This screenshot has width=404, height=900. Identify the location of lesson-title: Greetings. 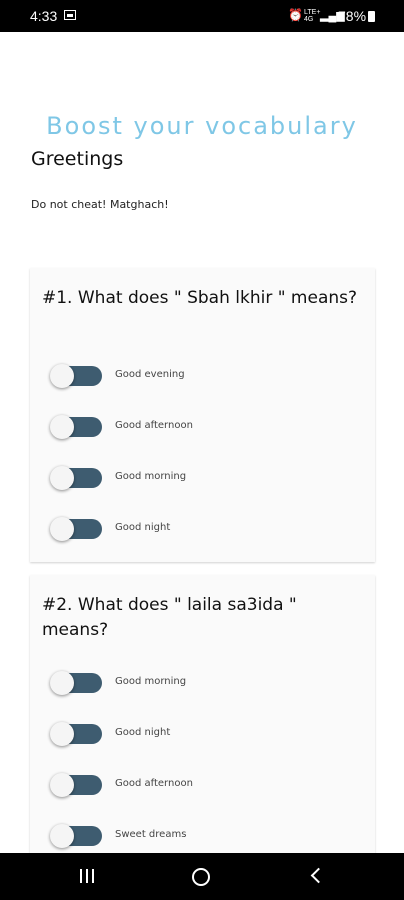
(77, 159).